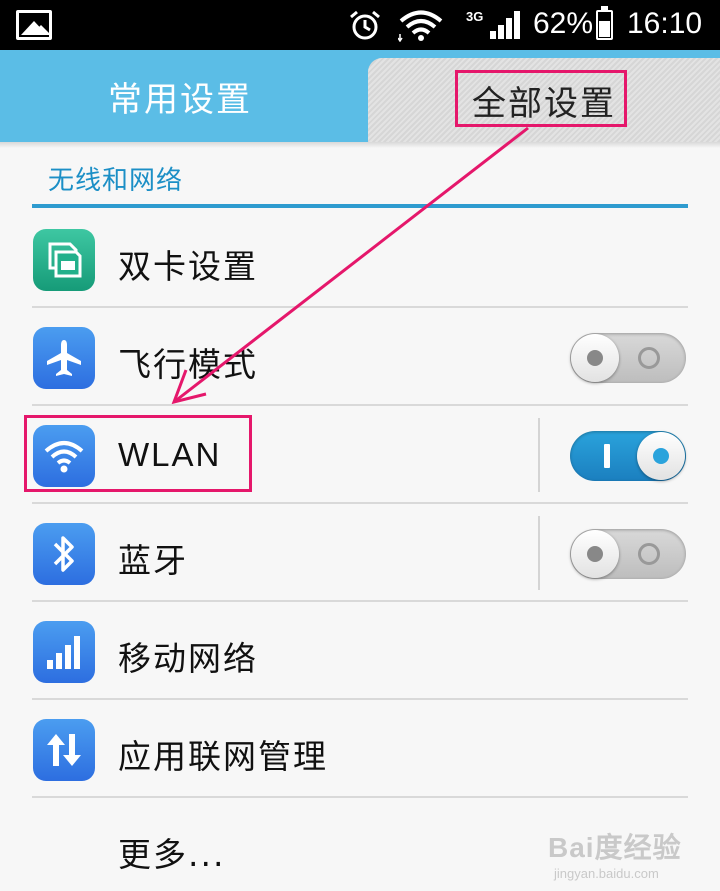 This screenshot has height=891, width=720. I want to click on dual-sim-icon, so click(64, 260).